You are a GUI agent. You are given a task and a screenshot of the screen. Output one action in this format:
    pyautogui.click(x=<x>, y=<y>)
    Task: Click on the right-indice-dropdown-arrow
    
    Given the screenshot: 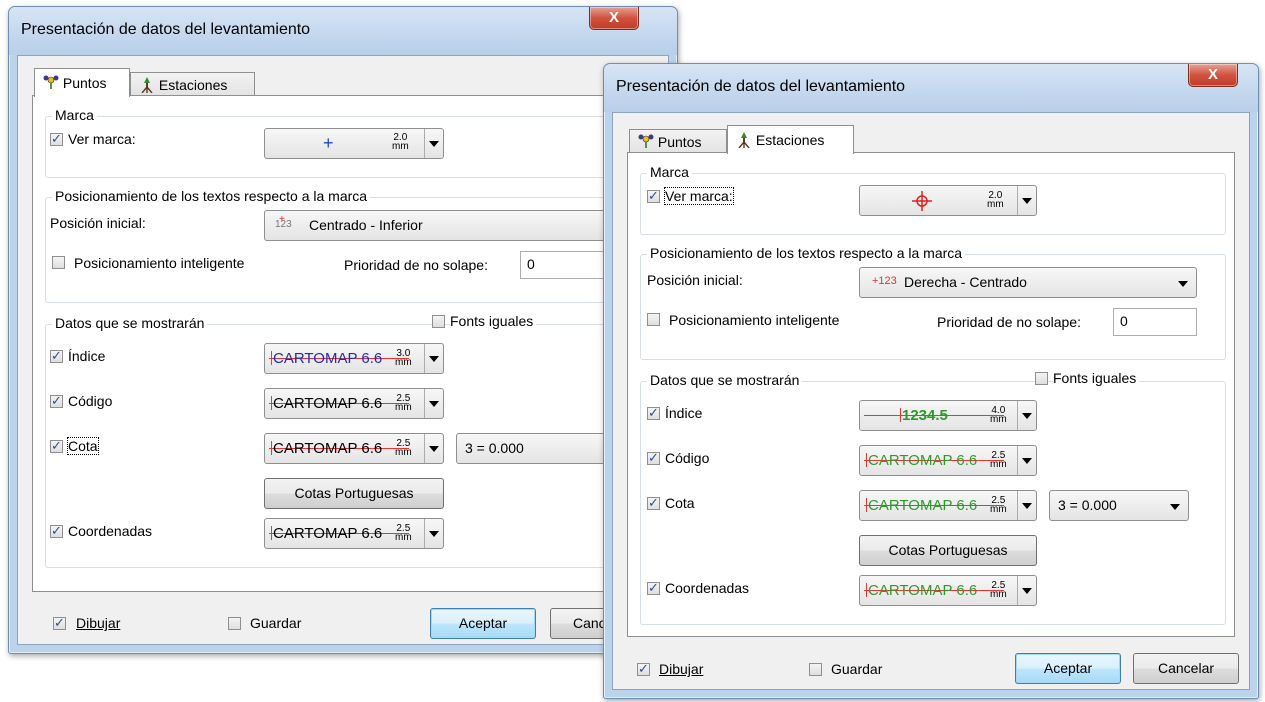 What is the action you would take?
    pyautogui.click(x=1026, y=415)
    